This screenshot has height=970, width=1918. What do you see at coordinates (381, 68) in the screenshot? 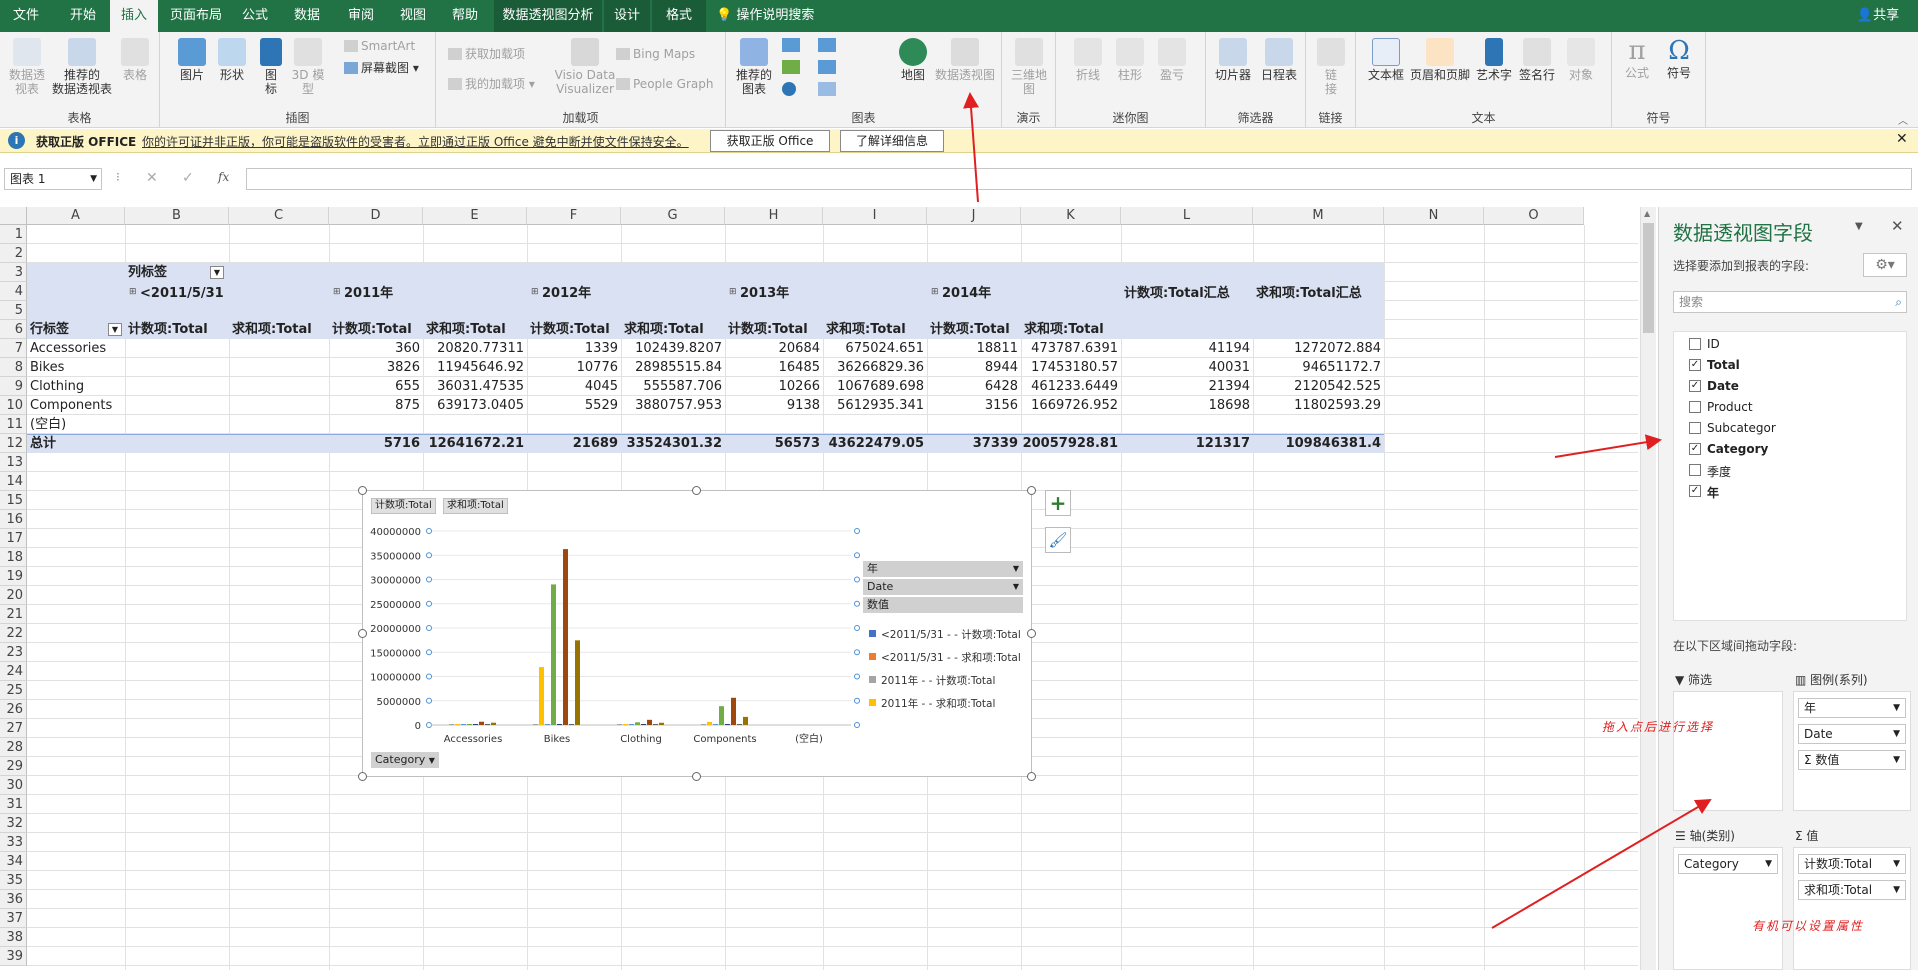
I see `screenshot-button: 屏幕截图 ▾` at bounding box center [381, 68].